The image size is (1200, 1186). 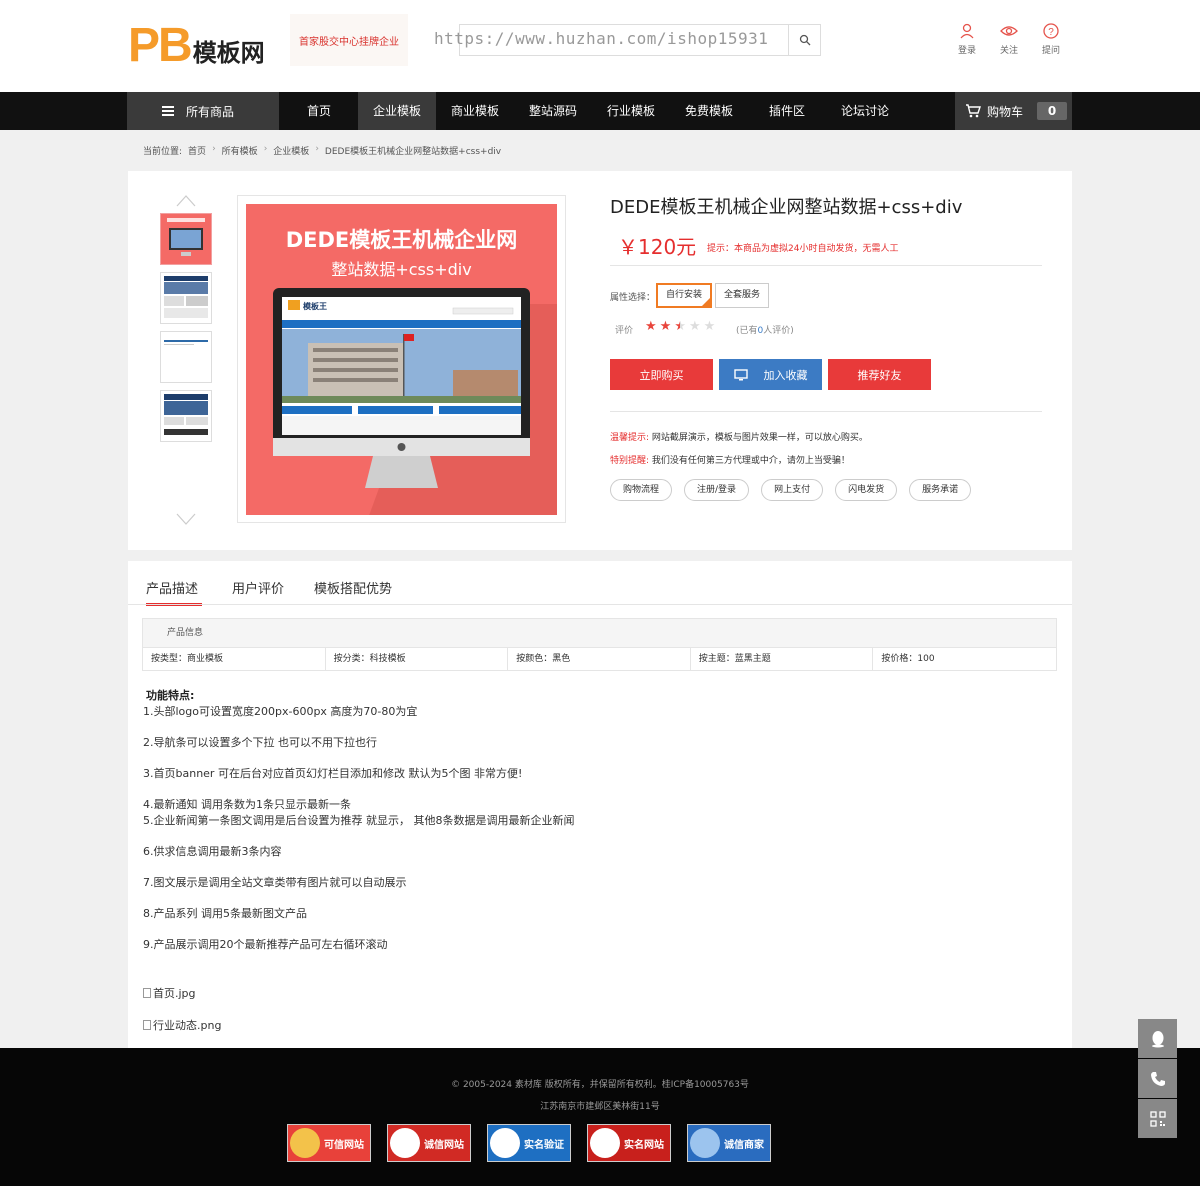 I want to click on user-icon, so click(x=967, y=31).